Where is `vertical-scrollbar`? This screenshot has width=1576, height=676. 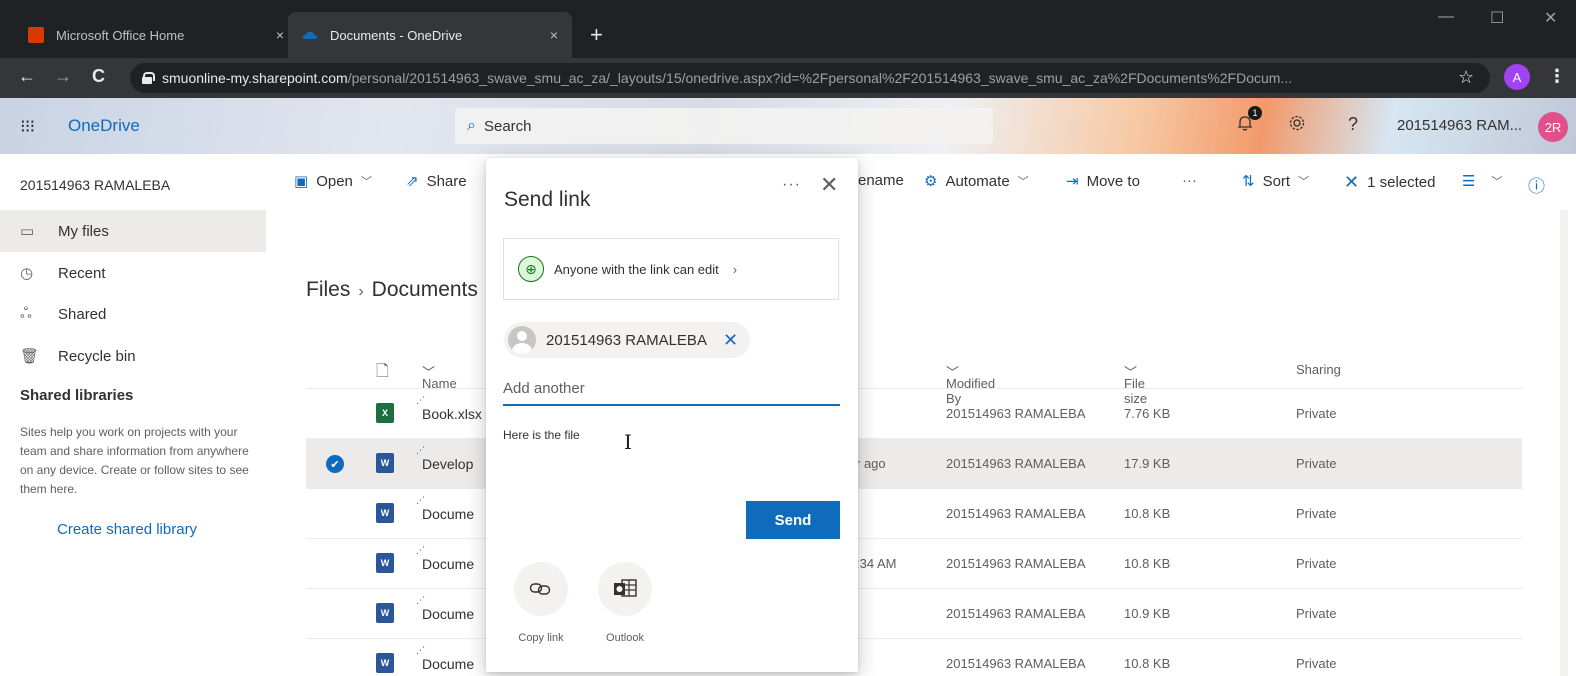
vertical-scrollbar is located at coordinates (1564, 443).